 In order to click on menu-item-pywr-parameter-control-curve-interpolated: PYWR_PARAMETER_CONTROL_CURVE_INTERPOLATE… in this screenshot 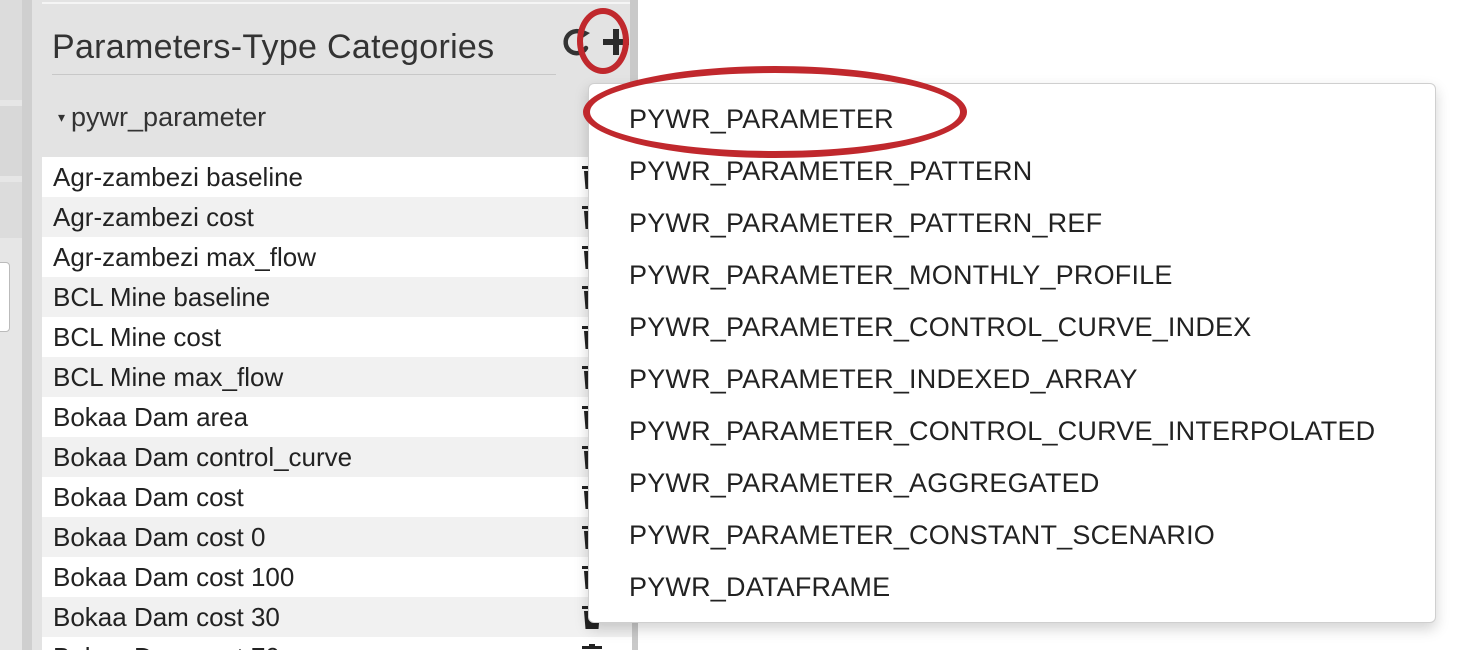, I will do `click(1002, 431)`.